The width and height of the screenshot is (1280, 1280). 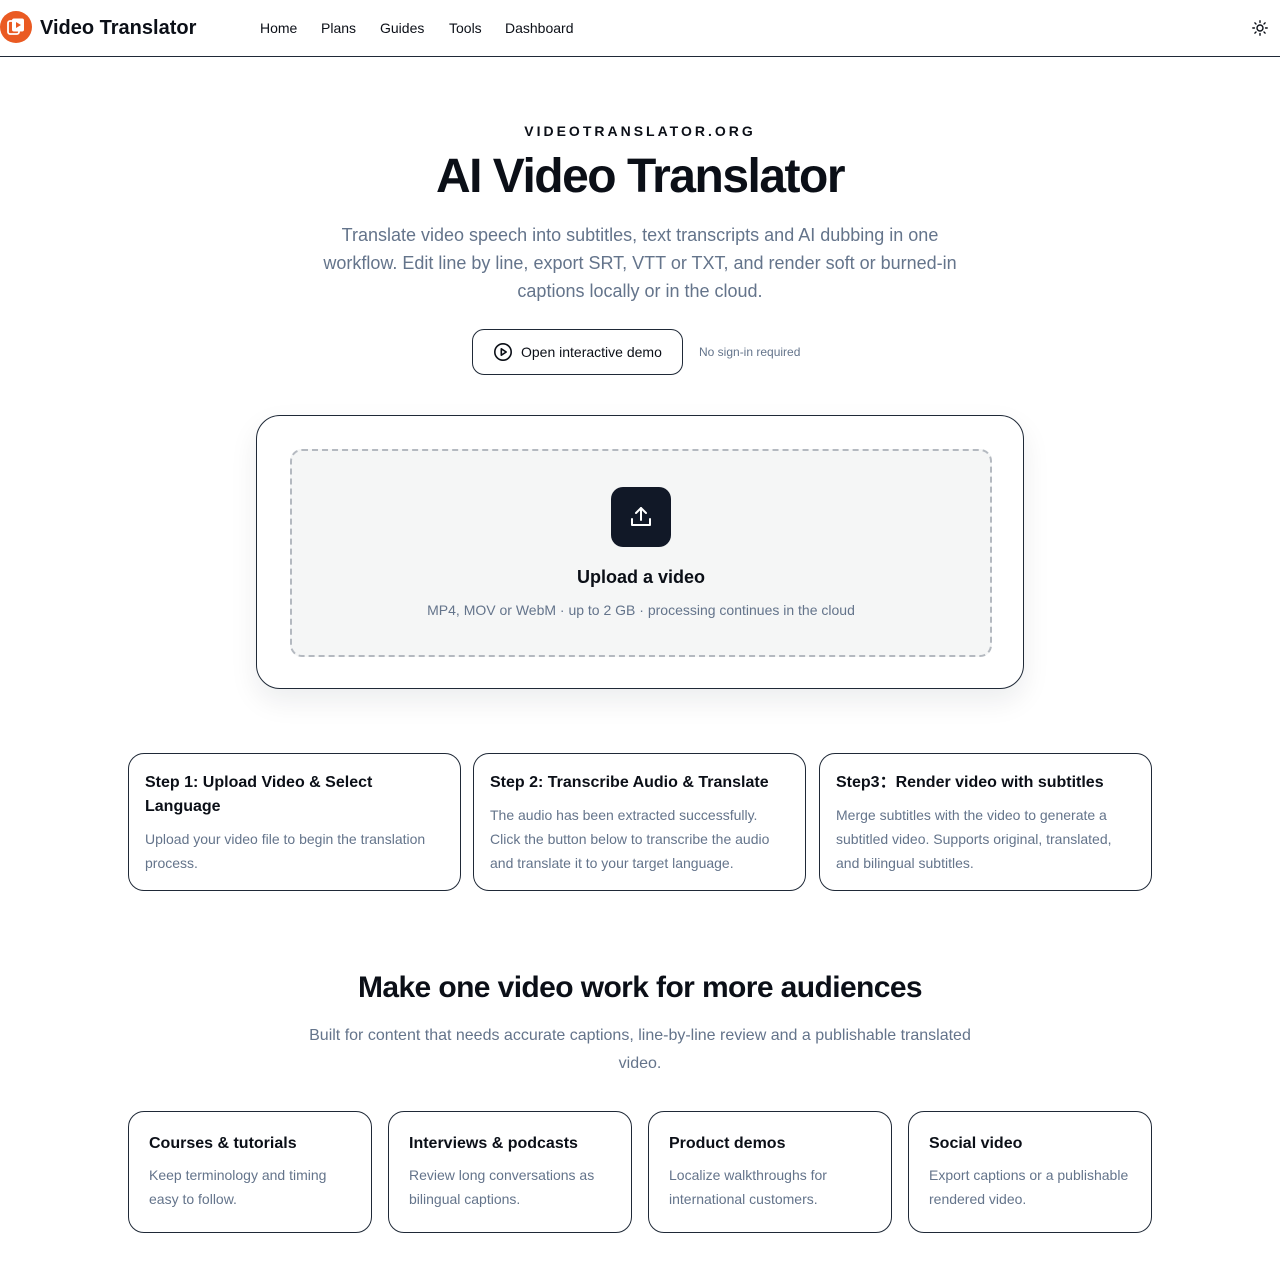 I want to click on brand-name: Video Translator, so click(x=118, y=28).